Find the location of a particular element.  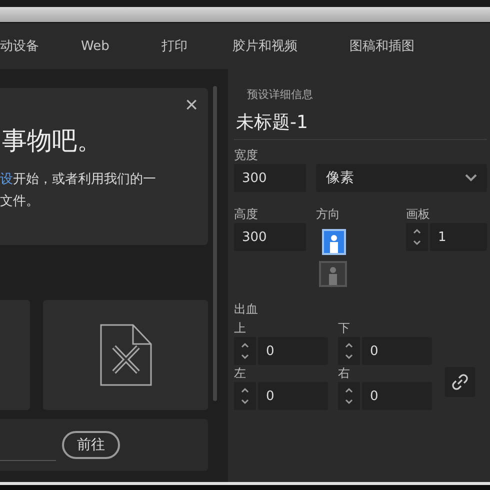

go-button: 前往 is located at coordinates (91, 445).